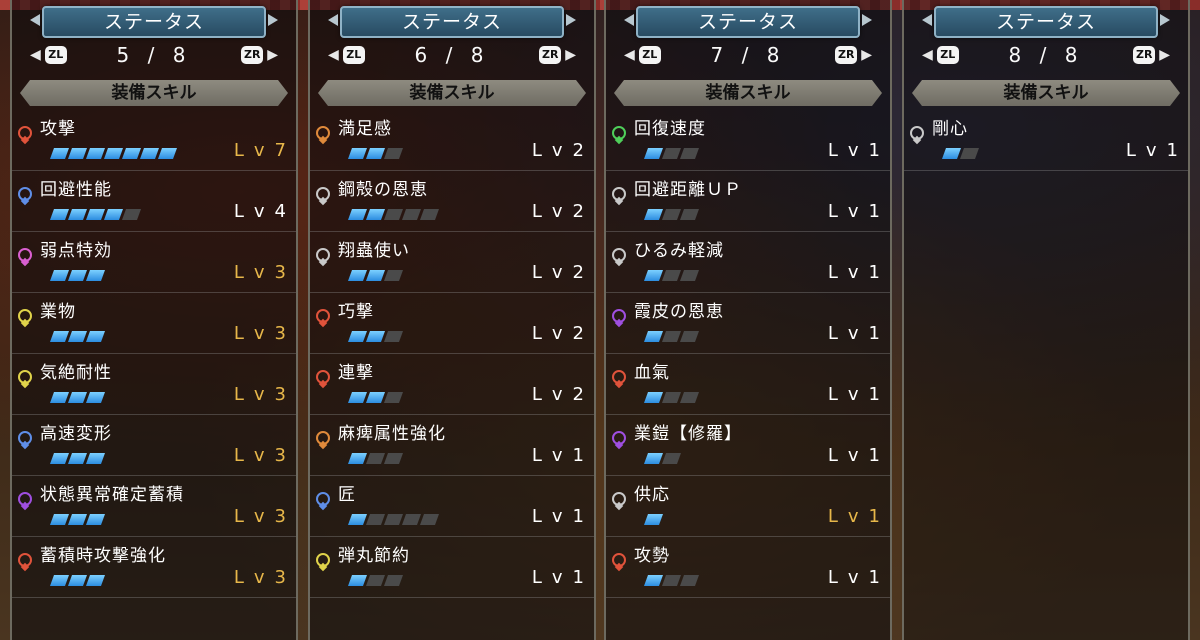  Describe the element at coordinates (280, 333) in the screenshot. I see `level-number: 3` at that location.